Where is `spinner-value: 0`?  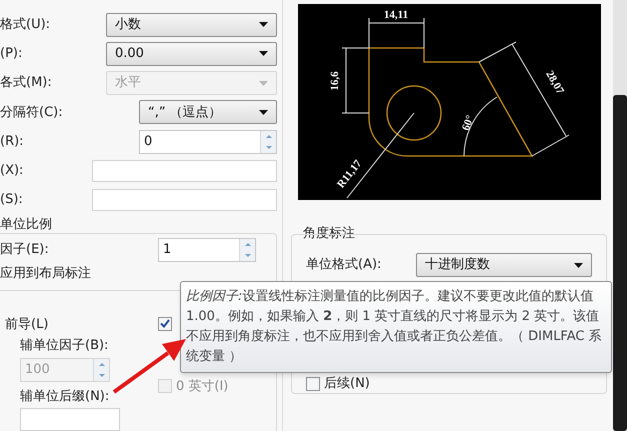
spinner-value: 0 is located at coordinates (148, 141).